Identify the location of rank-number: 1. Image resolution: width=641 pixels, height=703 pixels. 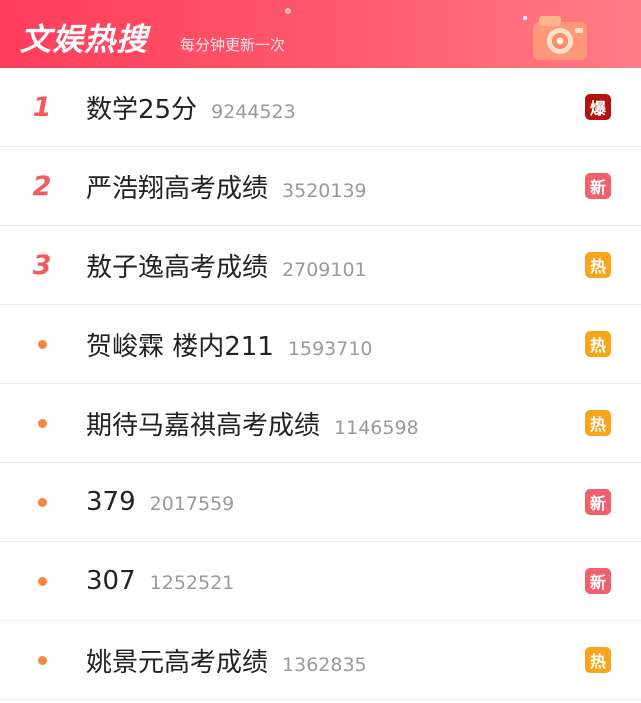
(42, 107).